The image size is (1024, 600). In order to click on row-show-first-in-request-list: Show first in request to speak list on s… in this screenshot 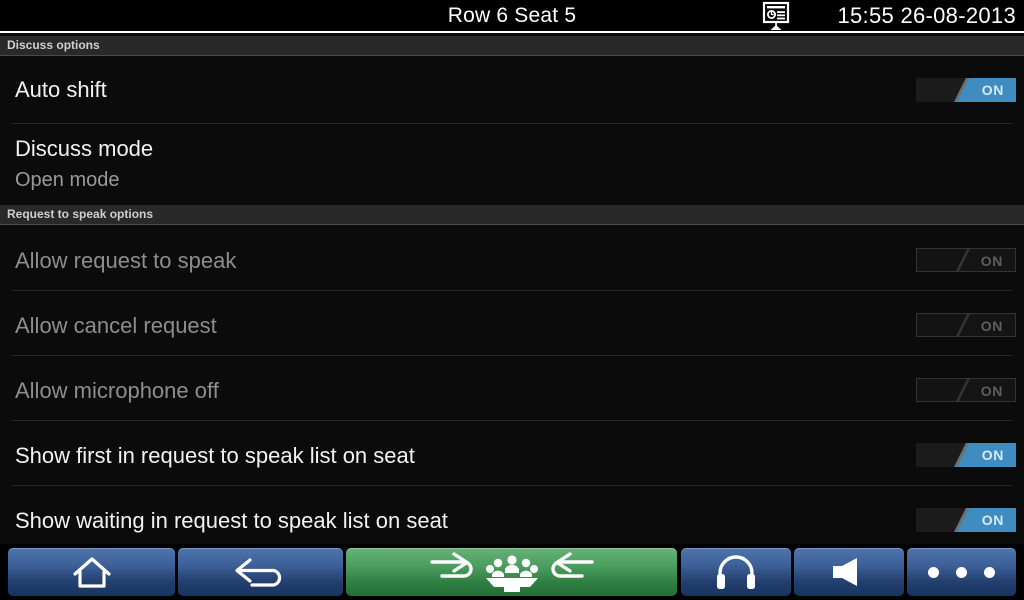, I will do `click(512, 453)`.